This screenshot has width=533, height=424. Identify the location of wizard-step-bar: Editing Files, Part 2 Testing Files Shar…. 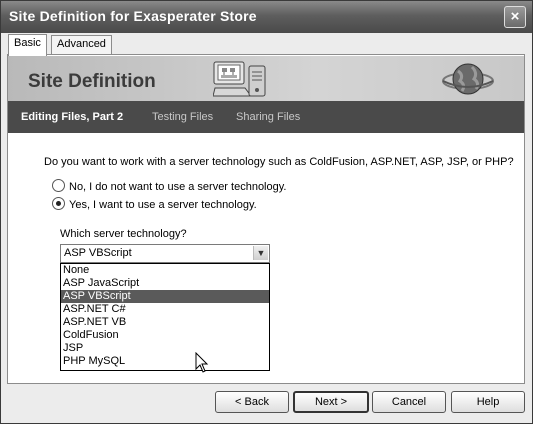
(266, 117).